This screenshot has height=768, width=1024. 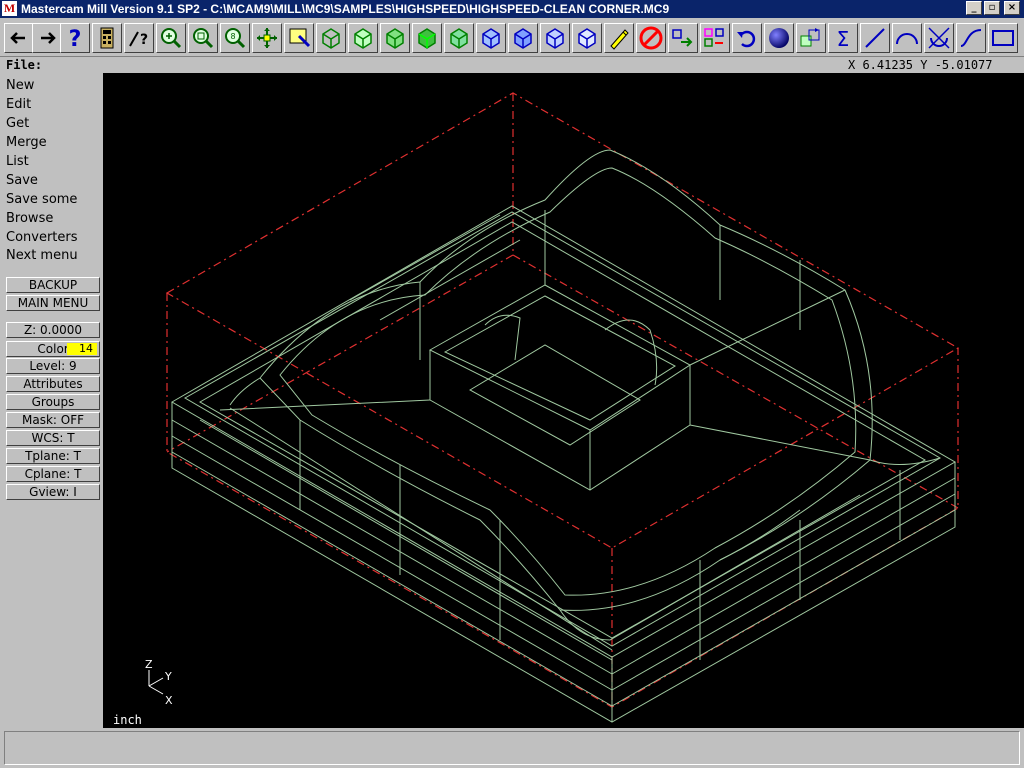 What do you see at coordinates (267, 38) in the screenshot?
I see `pan-icon` at bounding box center [267, 38].